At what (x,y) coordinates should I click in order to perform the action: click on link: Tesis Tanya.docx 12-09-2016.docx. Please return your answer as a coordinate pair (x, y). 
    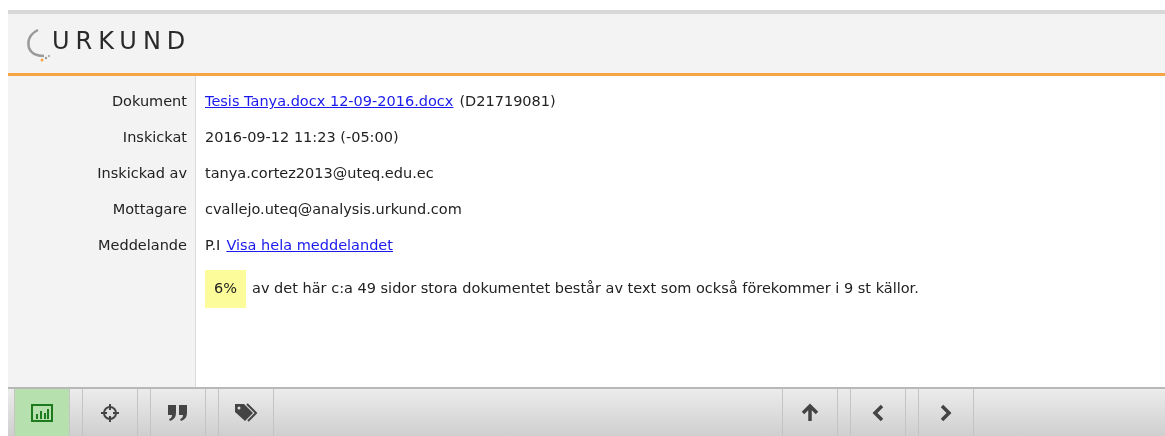
    Looking at the image, I should click on (329, 102).